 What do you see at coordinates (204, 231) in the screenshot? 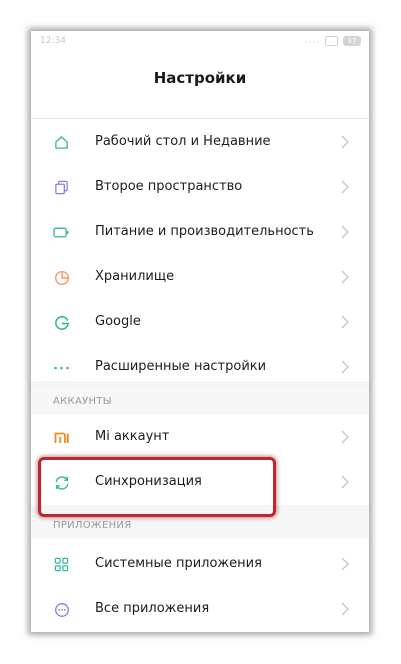
I see `settings-row-label: Питание и производительность` at bounding box center [204, 231].